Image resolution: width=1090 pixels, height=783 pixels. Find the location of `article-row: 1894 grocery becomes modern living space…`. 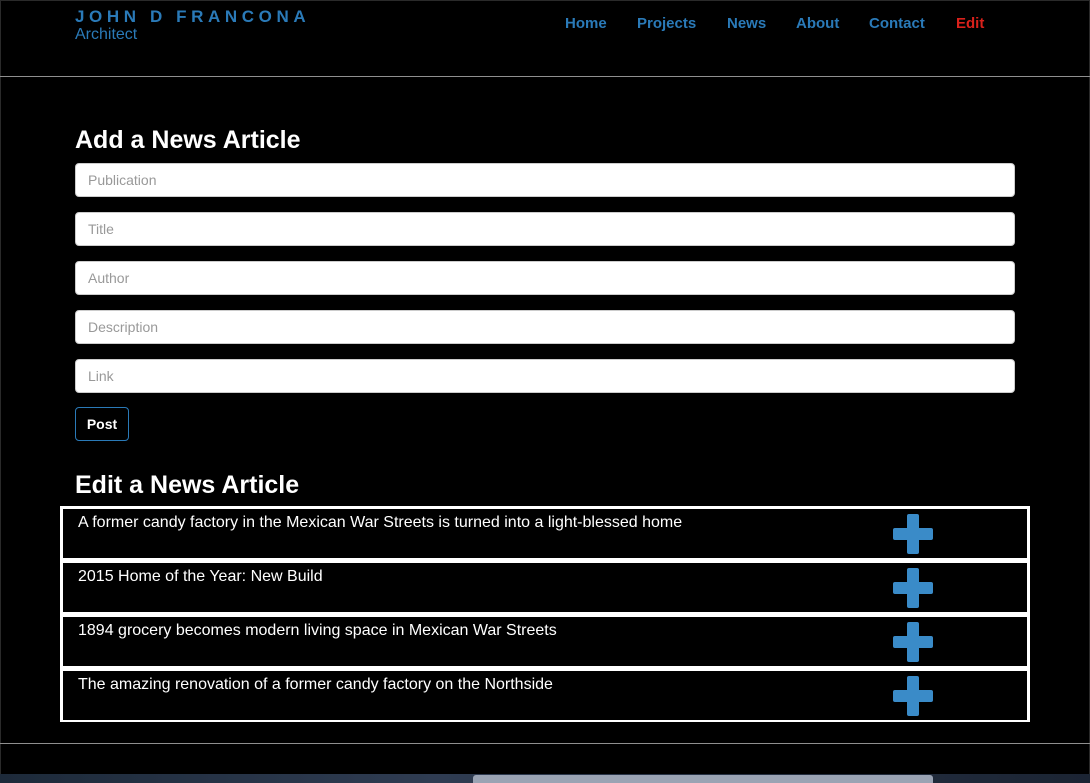

article-row: 1894 grocery becomes modern living space… is located at coordinates (545, 641).